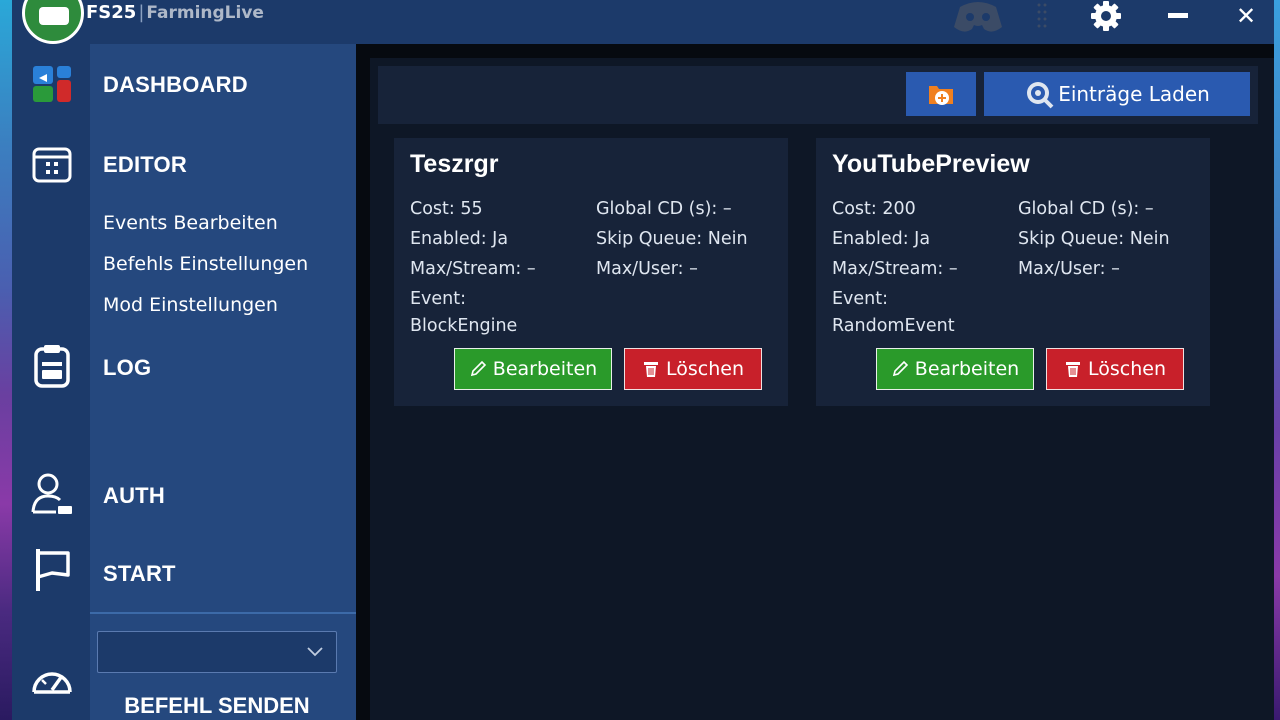 The height and width of the screenshot is (720, 1280). I want to click on load-search-icon, so click(1040, 95).